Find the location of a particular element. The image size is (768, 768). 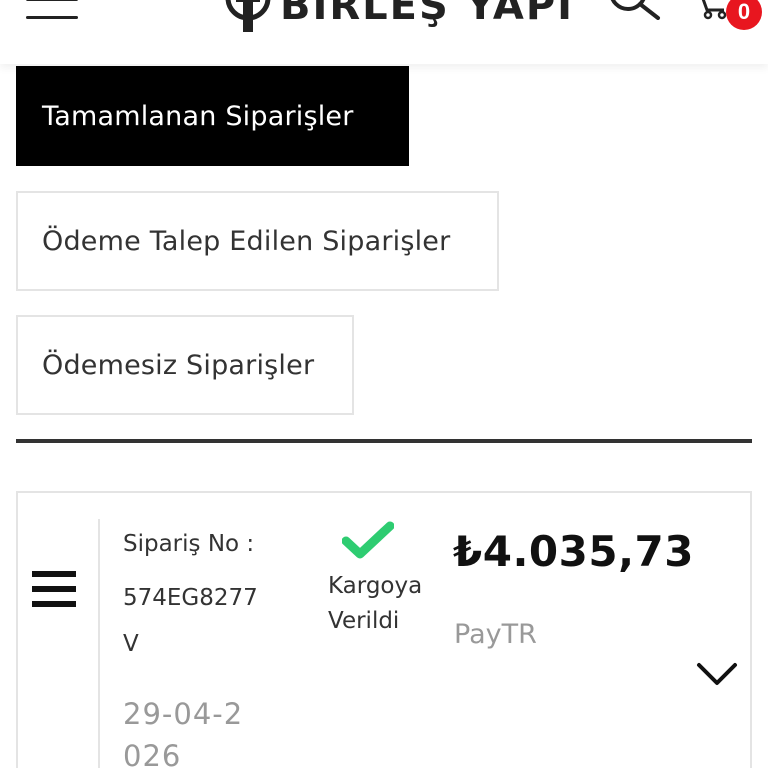

chevron-down-icon is located at coordinates (717, 674).